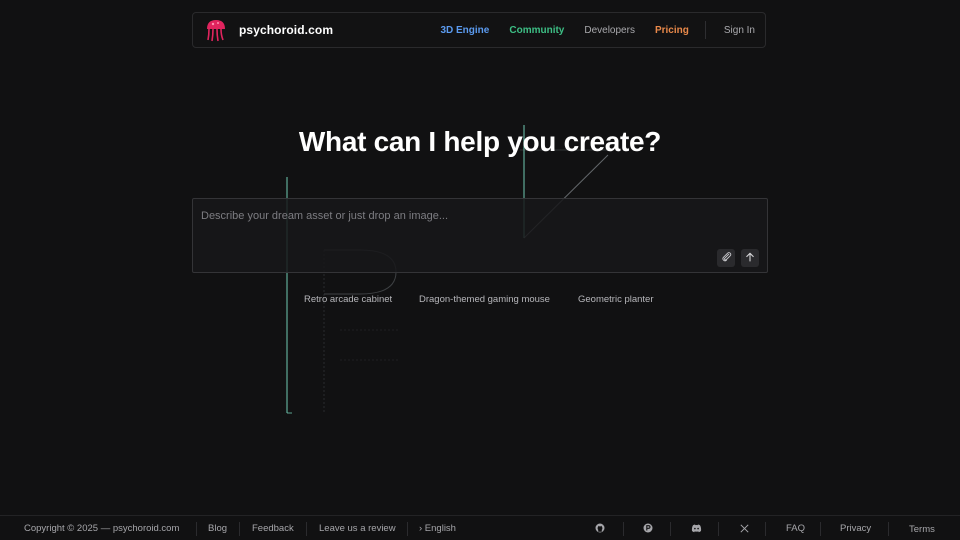  Describe the element at coordinates (536, 30) in the screenshot. I see `nav-community: Community` at that location.